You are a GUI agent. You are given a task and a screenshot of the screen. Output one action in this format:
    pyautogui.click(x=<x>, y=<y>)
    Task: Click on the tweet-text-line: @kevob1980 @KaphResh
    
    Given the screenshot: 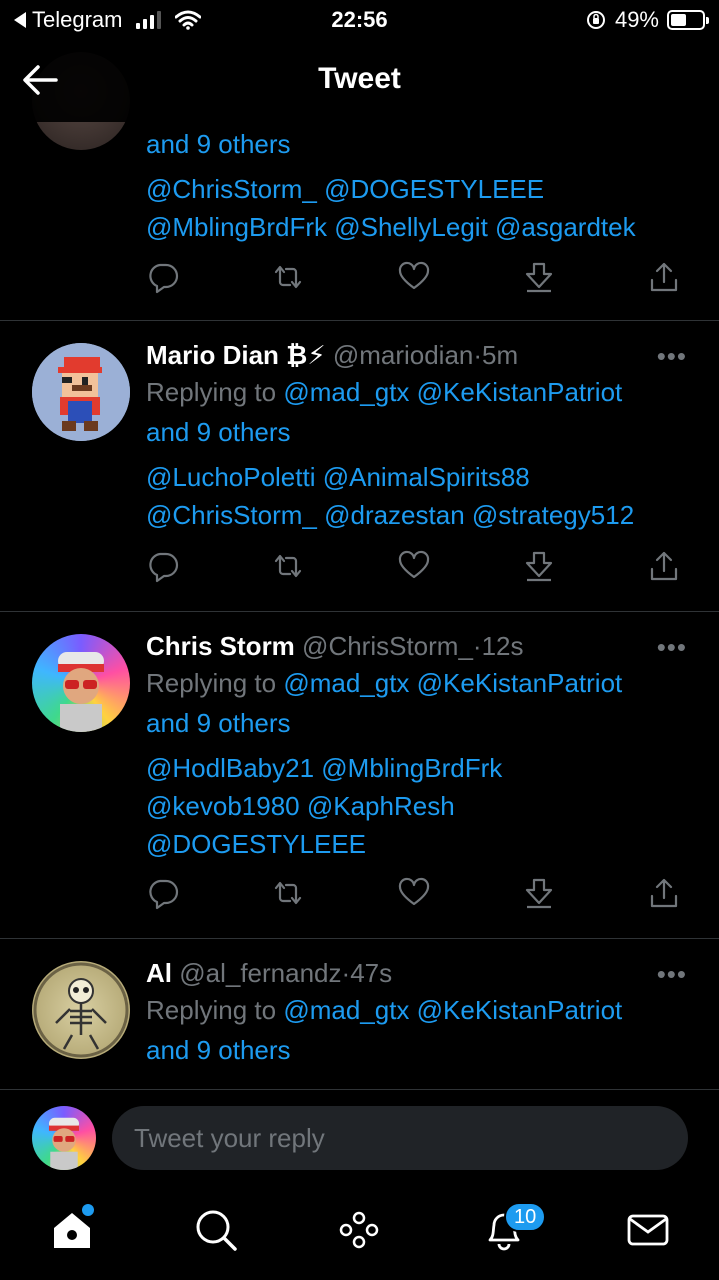 What is the action you would take?
    pyautogui.click(x=417, y=806)
    